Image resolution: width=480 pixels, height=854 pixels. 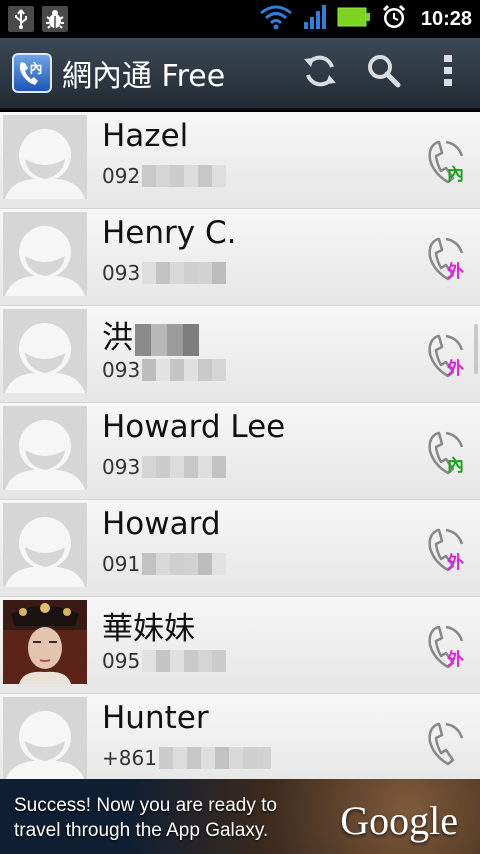 I want to click on refresh-icon, so click(x=320, y=73).